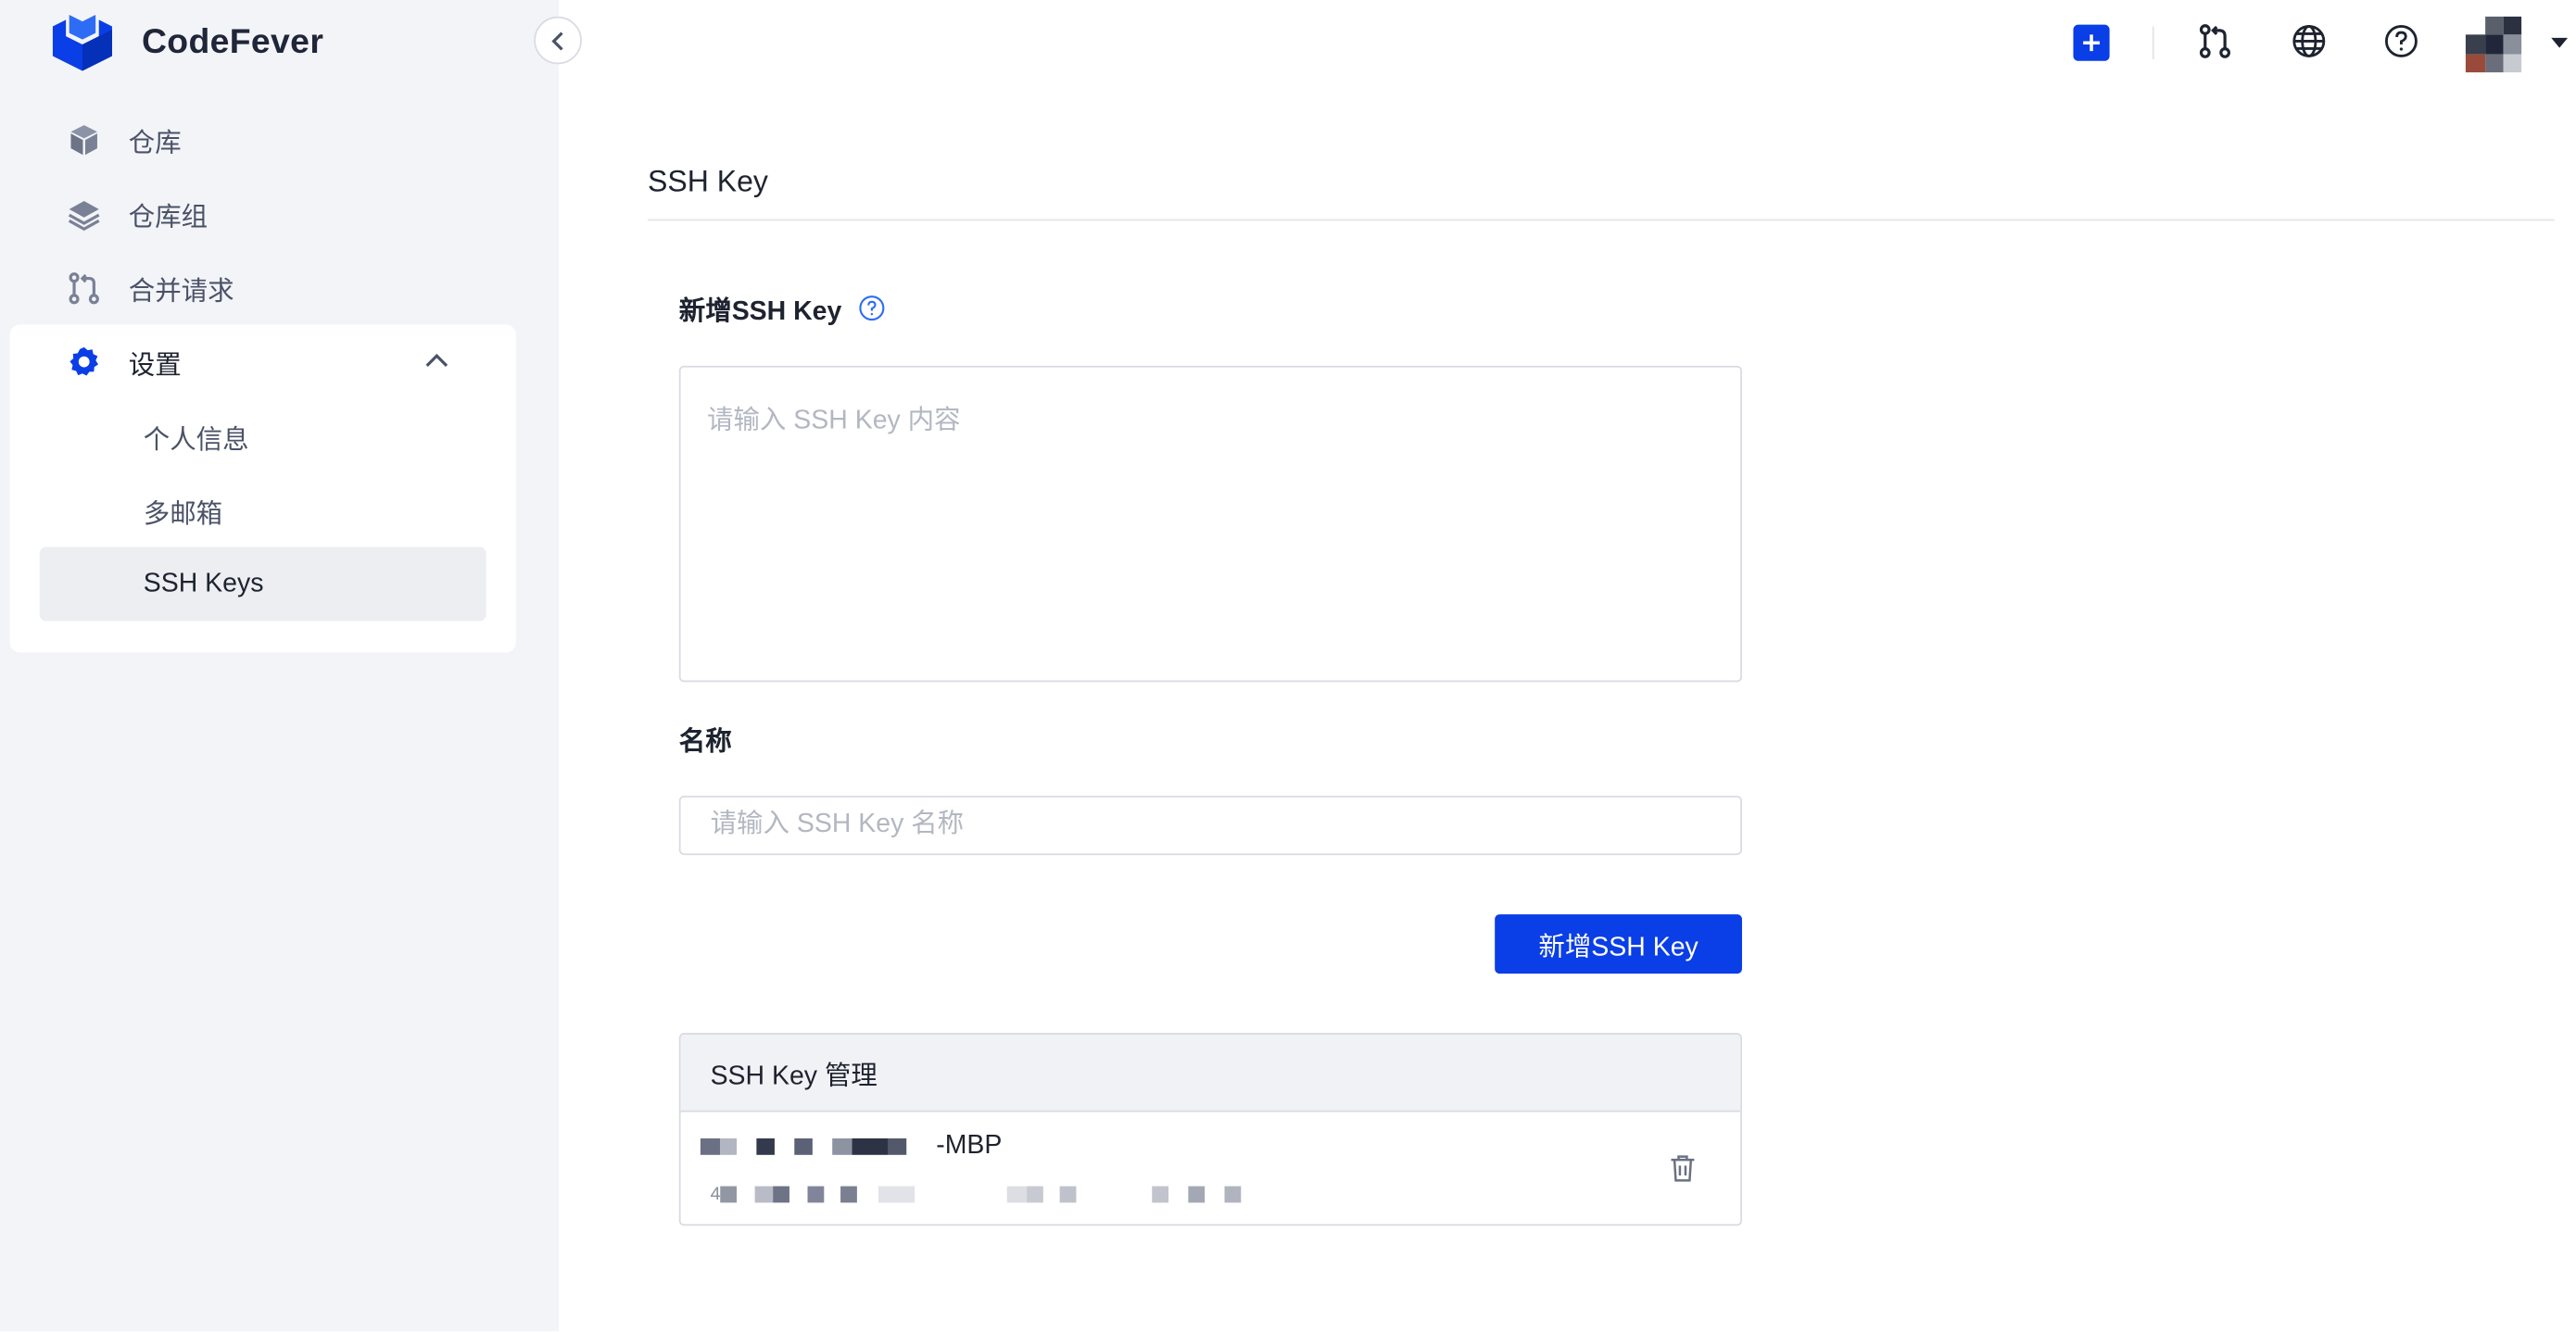  I want to click on gear-icon, so click(84, 362).